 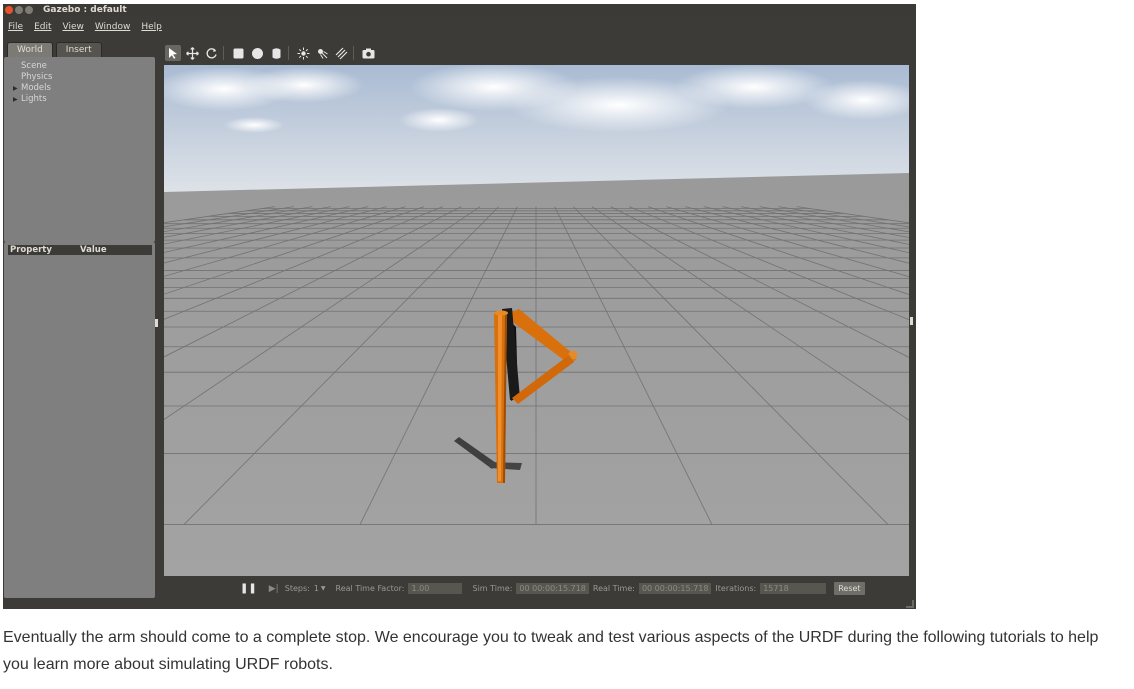 What do you see at coordinates (93, 250) in the screenshot?
I see `value-column-header: Value` at bounding box center [93, 250].